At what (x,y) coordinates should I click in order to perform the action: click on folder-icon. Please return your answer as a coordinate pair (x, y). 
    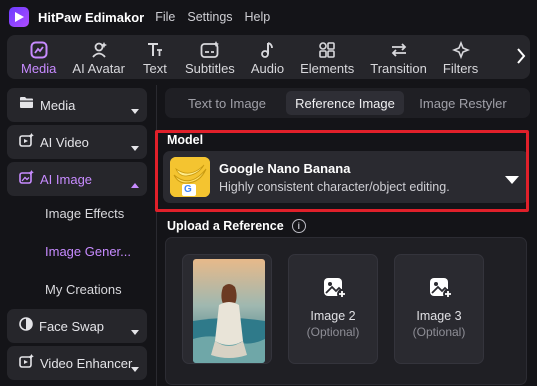
    Looking at the image, I should click on (26, 105).